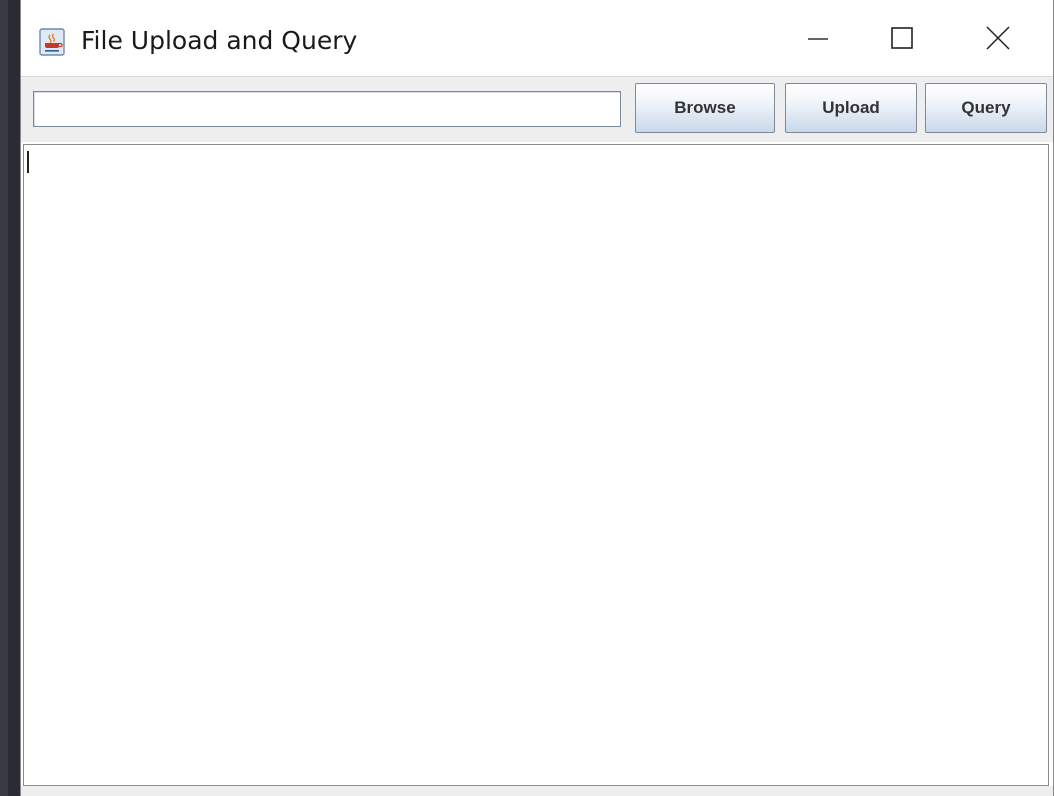  I want to click on text-caret, so click(28, 162).